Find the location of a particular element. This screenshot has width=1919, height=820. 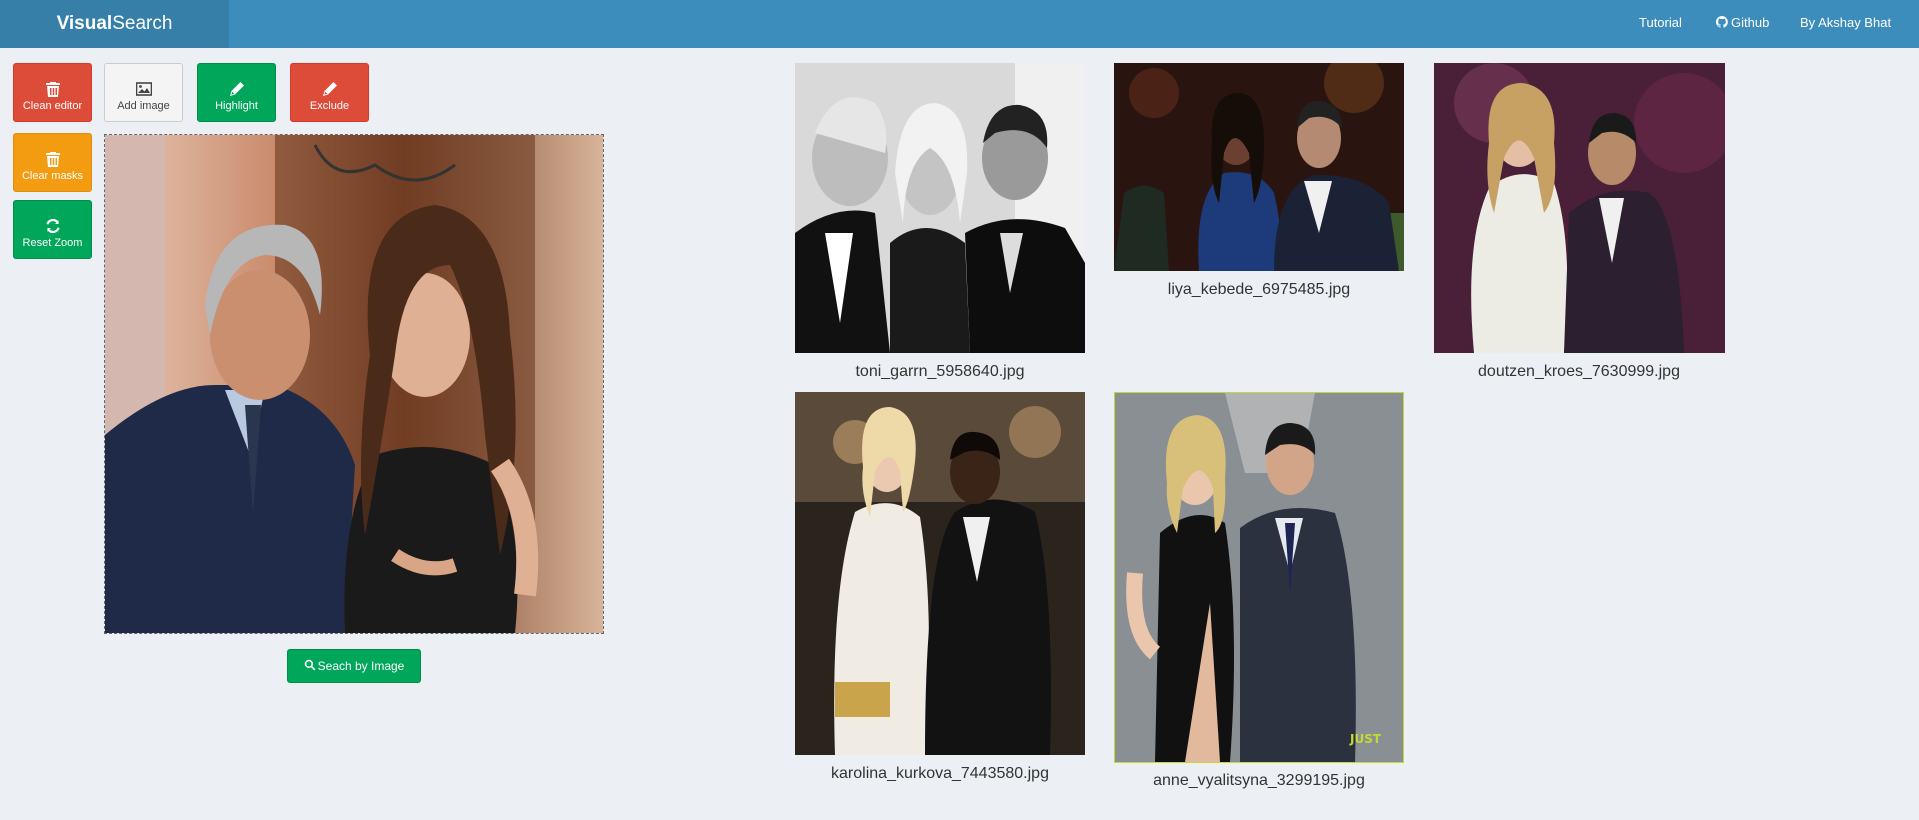

clean-editor-button: Clean editor is located at coordinates (52, 92).